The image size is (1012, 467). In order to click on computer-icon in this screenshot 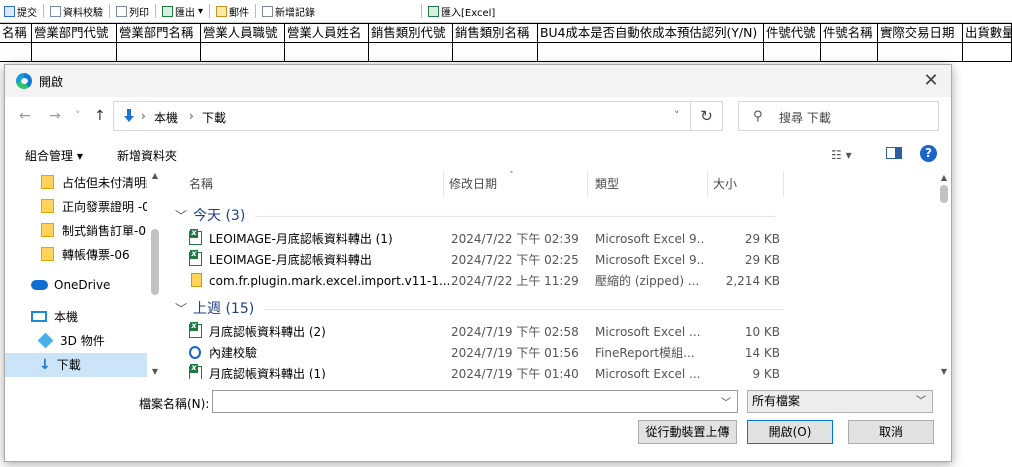, I will do `click(39, 316)`.